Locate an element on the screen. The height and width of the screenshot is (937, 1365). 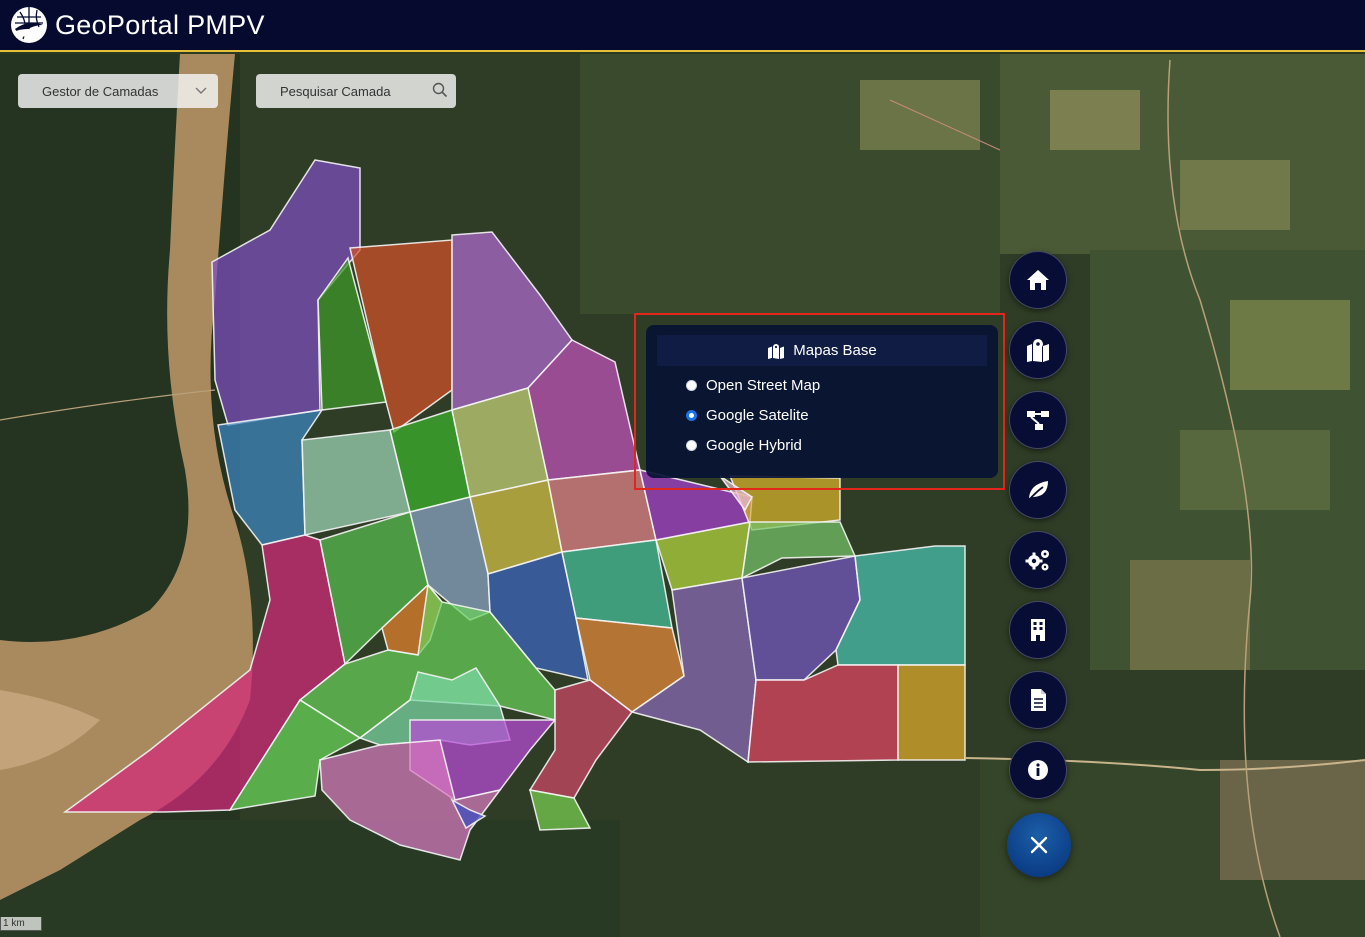
settings-button is located at coordinates (1038, 560).